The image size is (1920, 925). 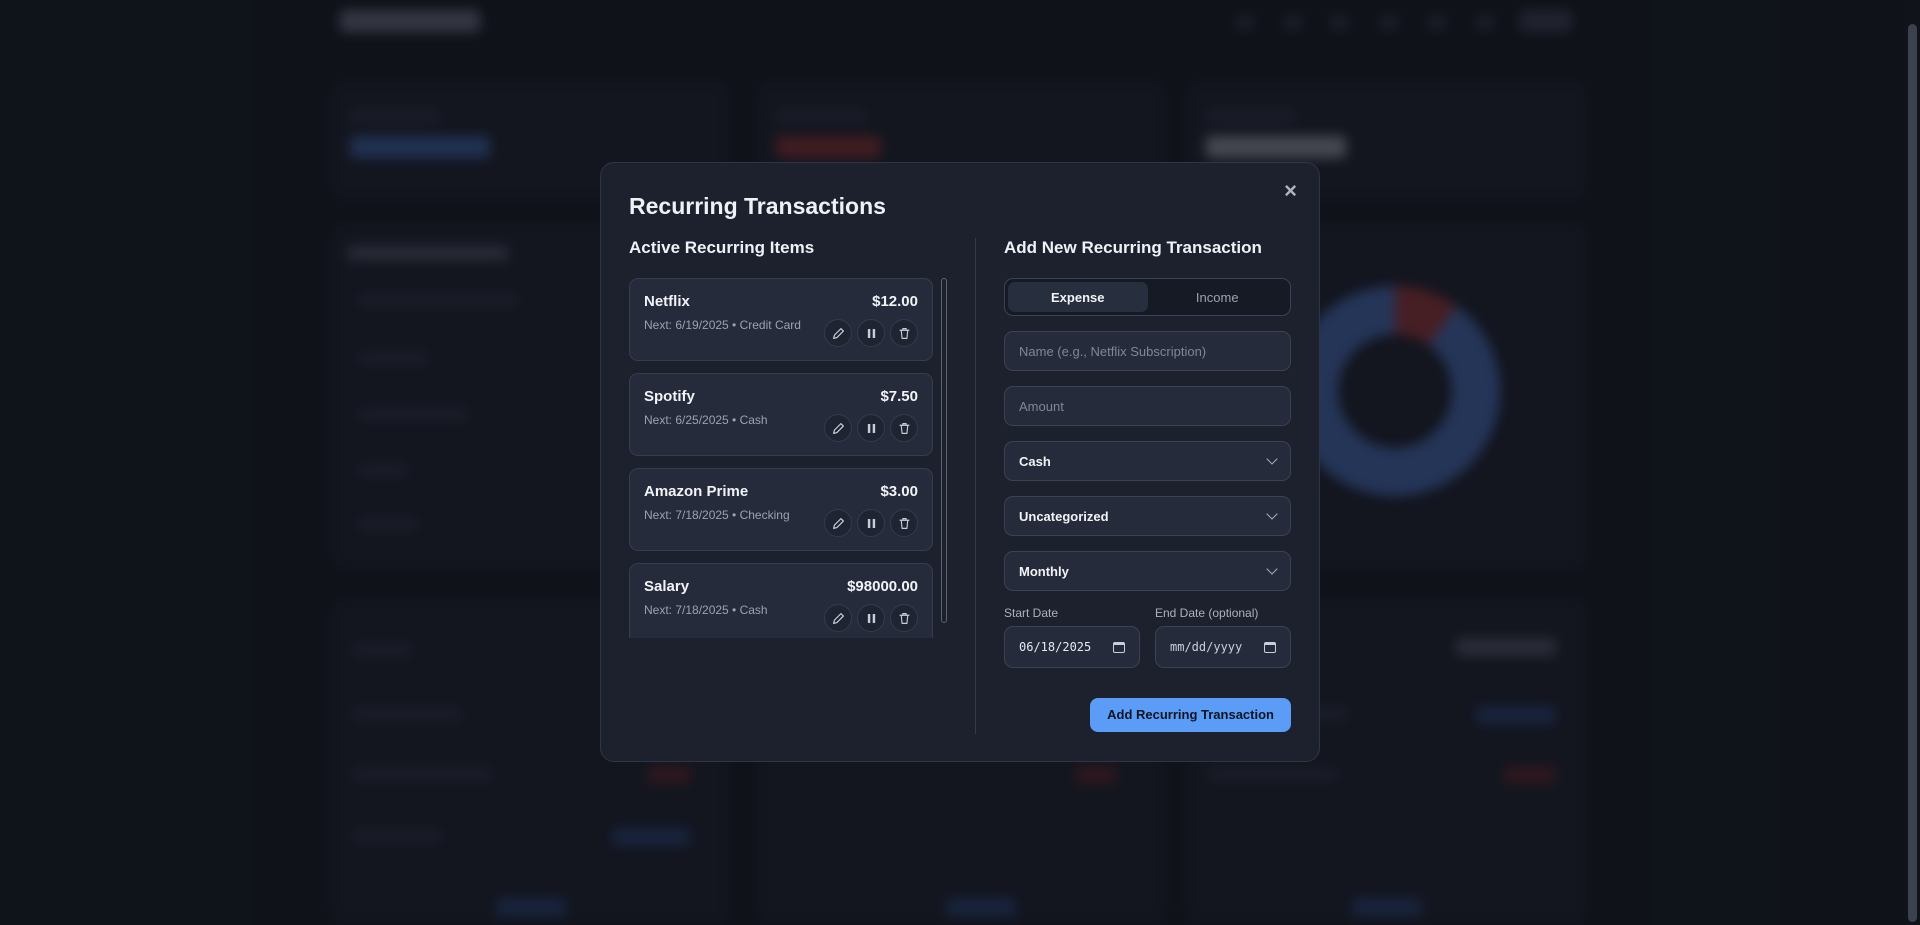 I want to click on recurring-item-name: Spotify, so click(x=669, y=396).